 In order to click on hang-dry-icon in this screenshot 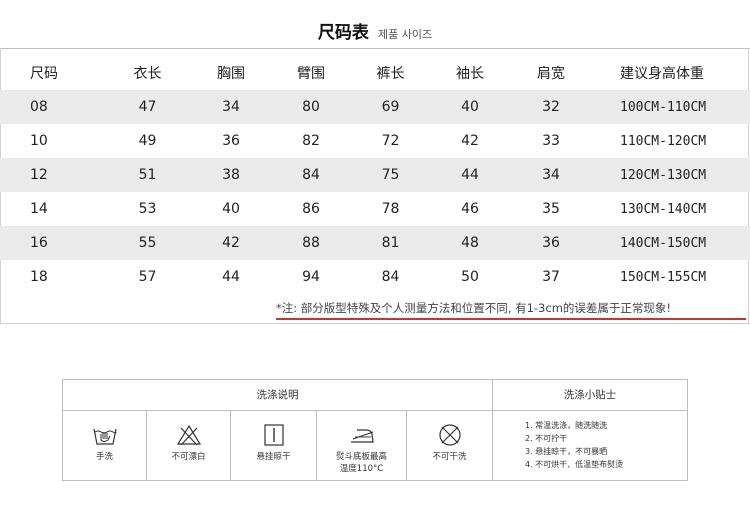, I will do `click(273, 435)`.